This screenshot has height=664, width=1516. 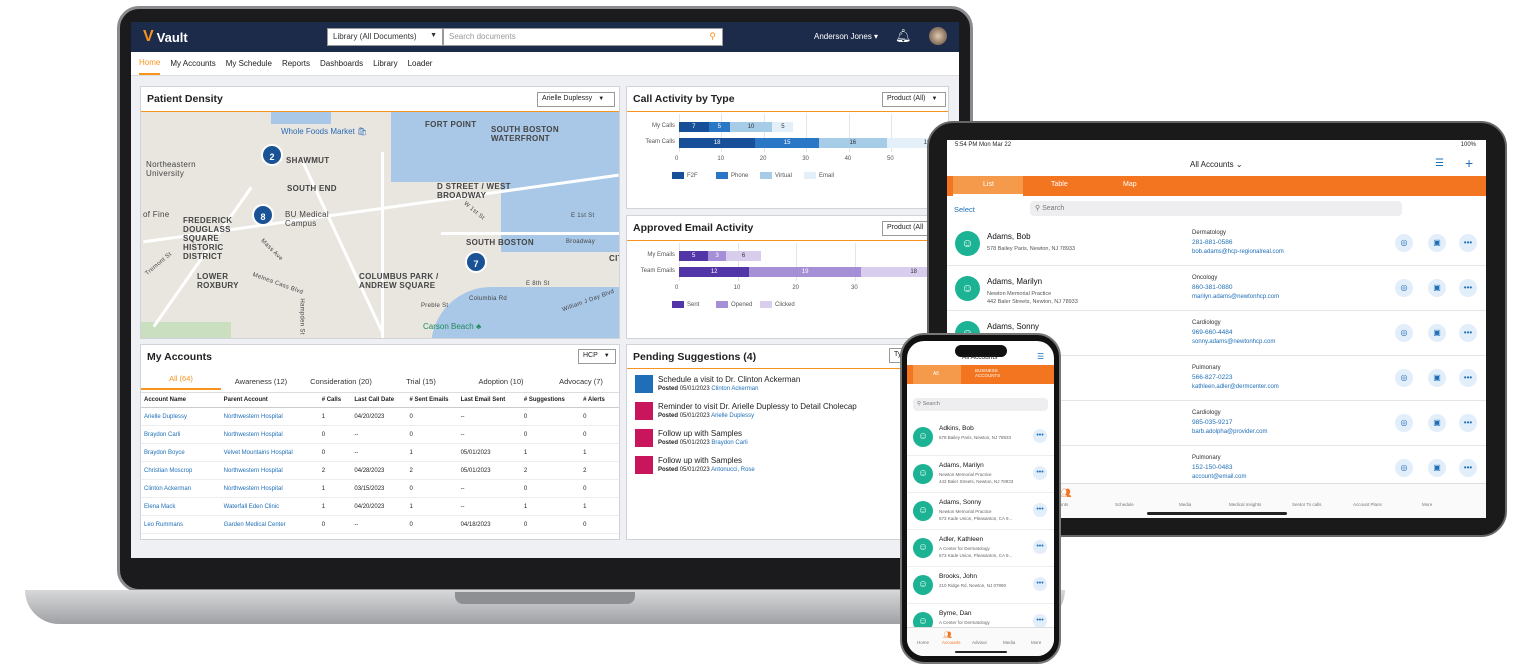 What do you see at coordinates (150, 63) in the screenshot?
I see `nav-home: Home` at bounding box center [150, 63].